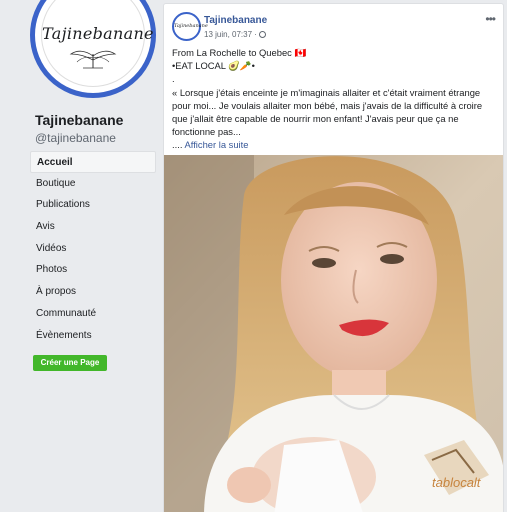 The height and width of the screenshot is (512, 507). What do you see at coordinates (235, 20) in the screenshot?
I see `post-author-name: Tajinebanane` at bounding box center [235, 20].